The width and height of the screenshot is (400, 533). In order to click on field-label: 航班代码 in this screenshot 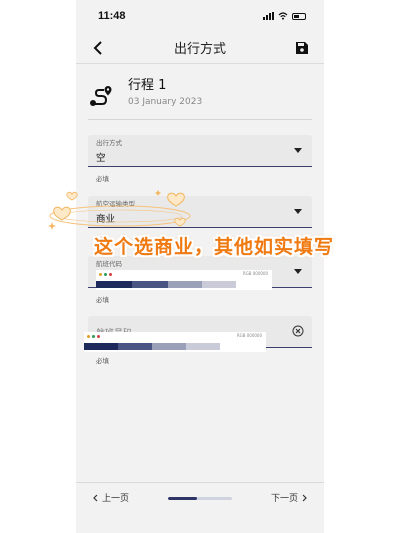, I will do `click(109, 264)`.